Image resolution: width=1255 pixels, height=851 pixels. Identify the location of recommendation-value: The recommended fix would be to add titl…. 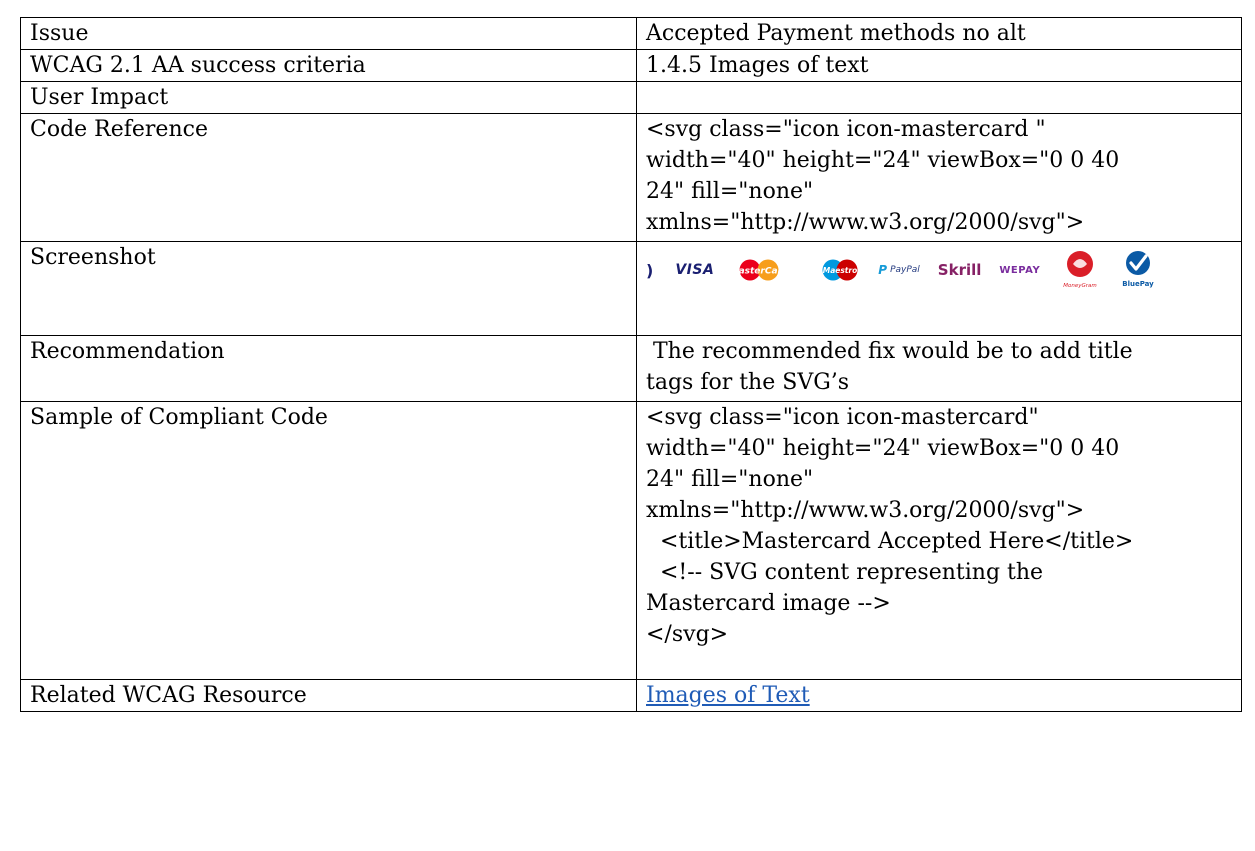
(939, 368).